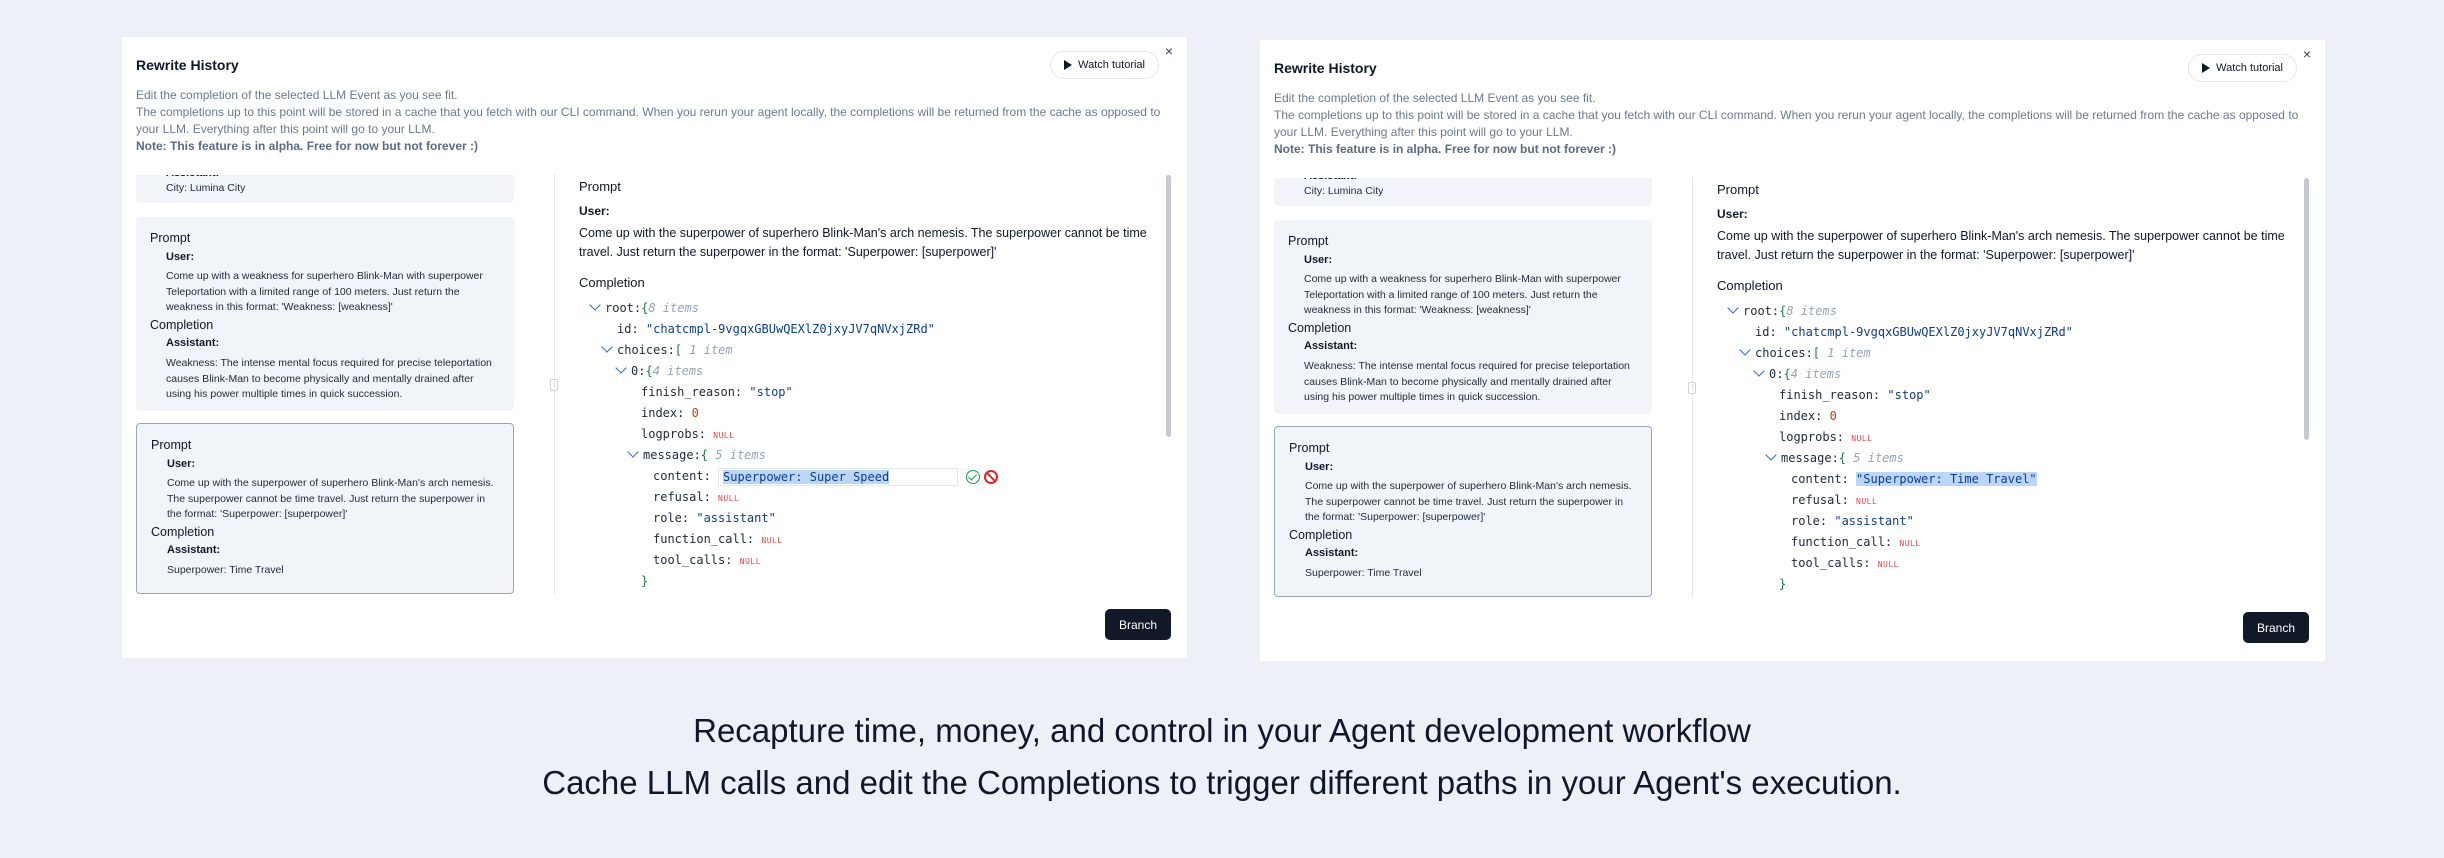 The height and width of the screenshot is (858, 2444). Describe the element at coordinates (838, 476) in the screenshot. I see `content-edit-input: Superpower: Super Speed` at that location.